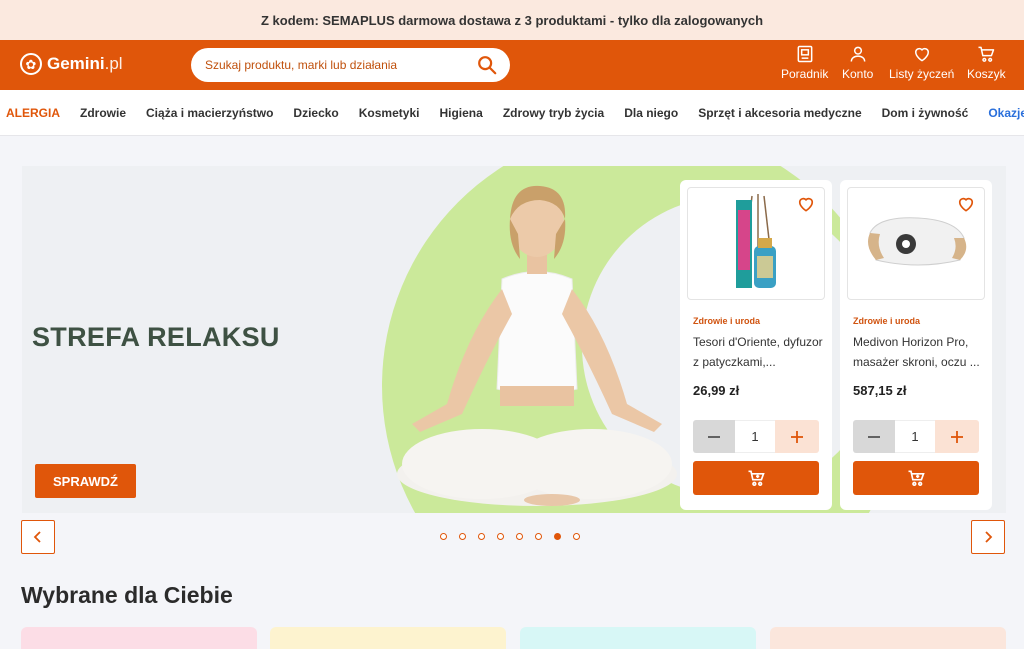 The width and height of the screenshot is (1024, 649). What do you see at coordinates (805, 54) in the screenshot?
I see `book-icon` at bounding box center [805, 54].